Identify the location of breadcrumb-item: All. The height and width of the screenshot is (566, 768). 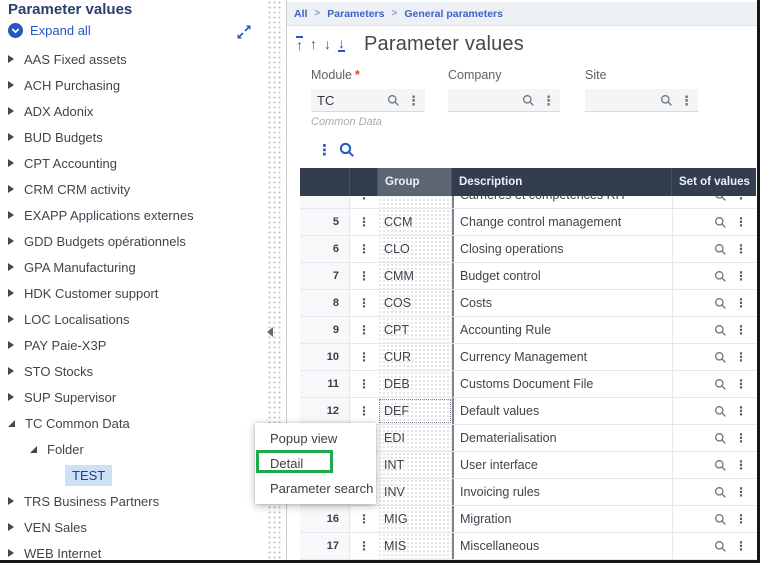
(300, 14).